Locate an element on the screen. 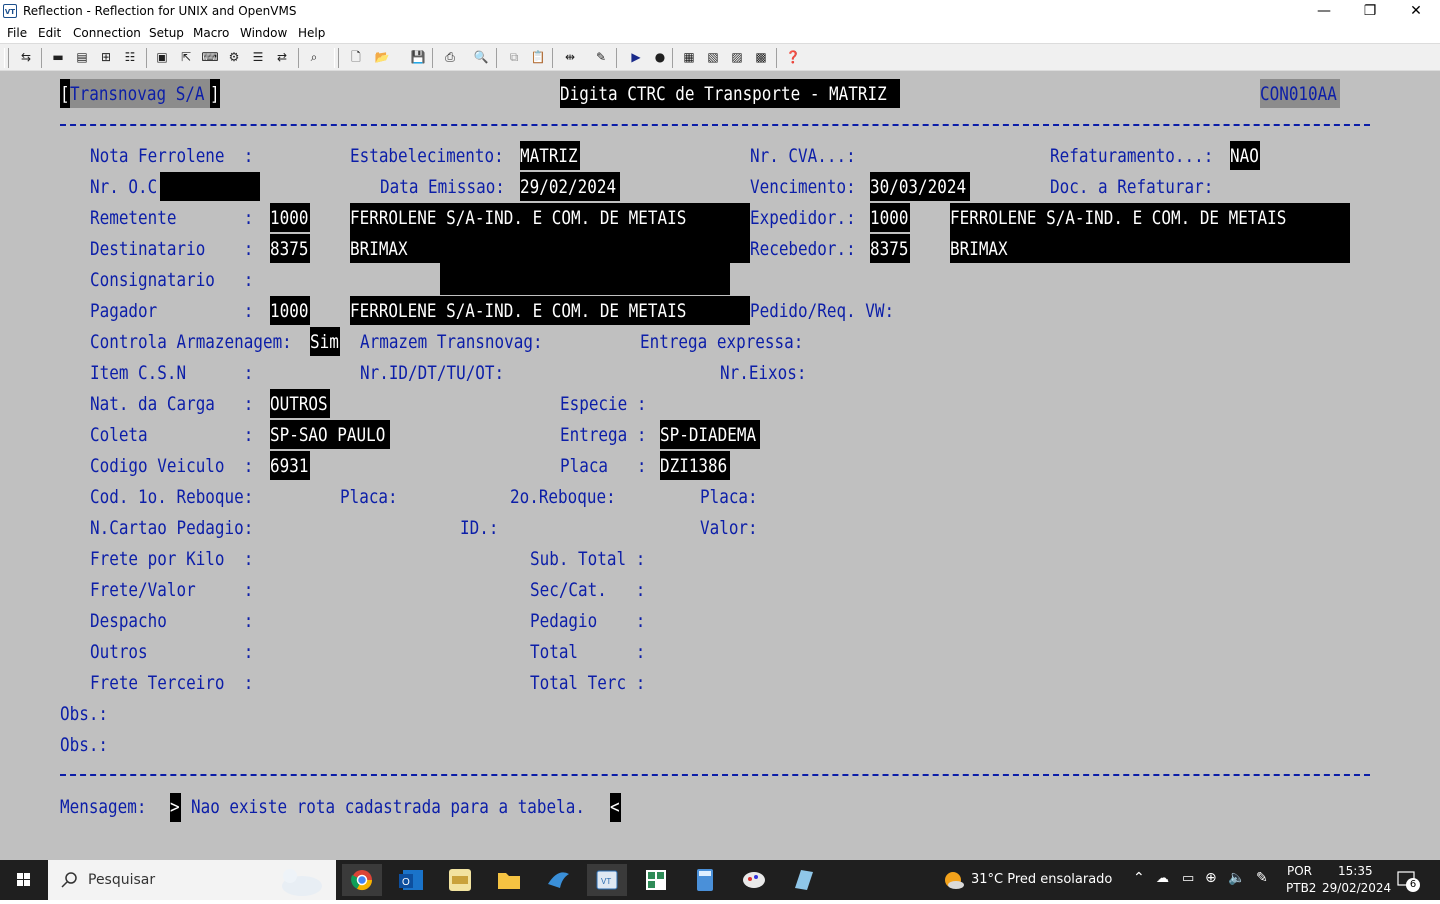 This screenshot has width=1440, height=904. notification-center-icon: 6 is located at coordinates (1408, 881).